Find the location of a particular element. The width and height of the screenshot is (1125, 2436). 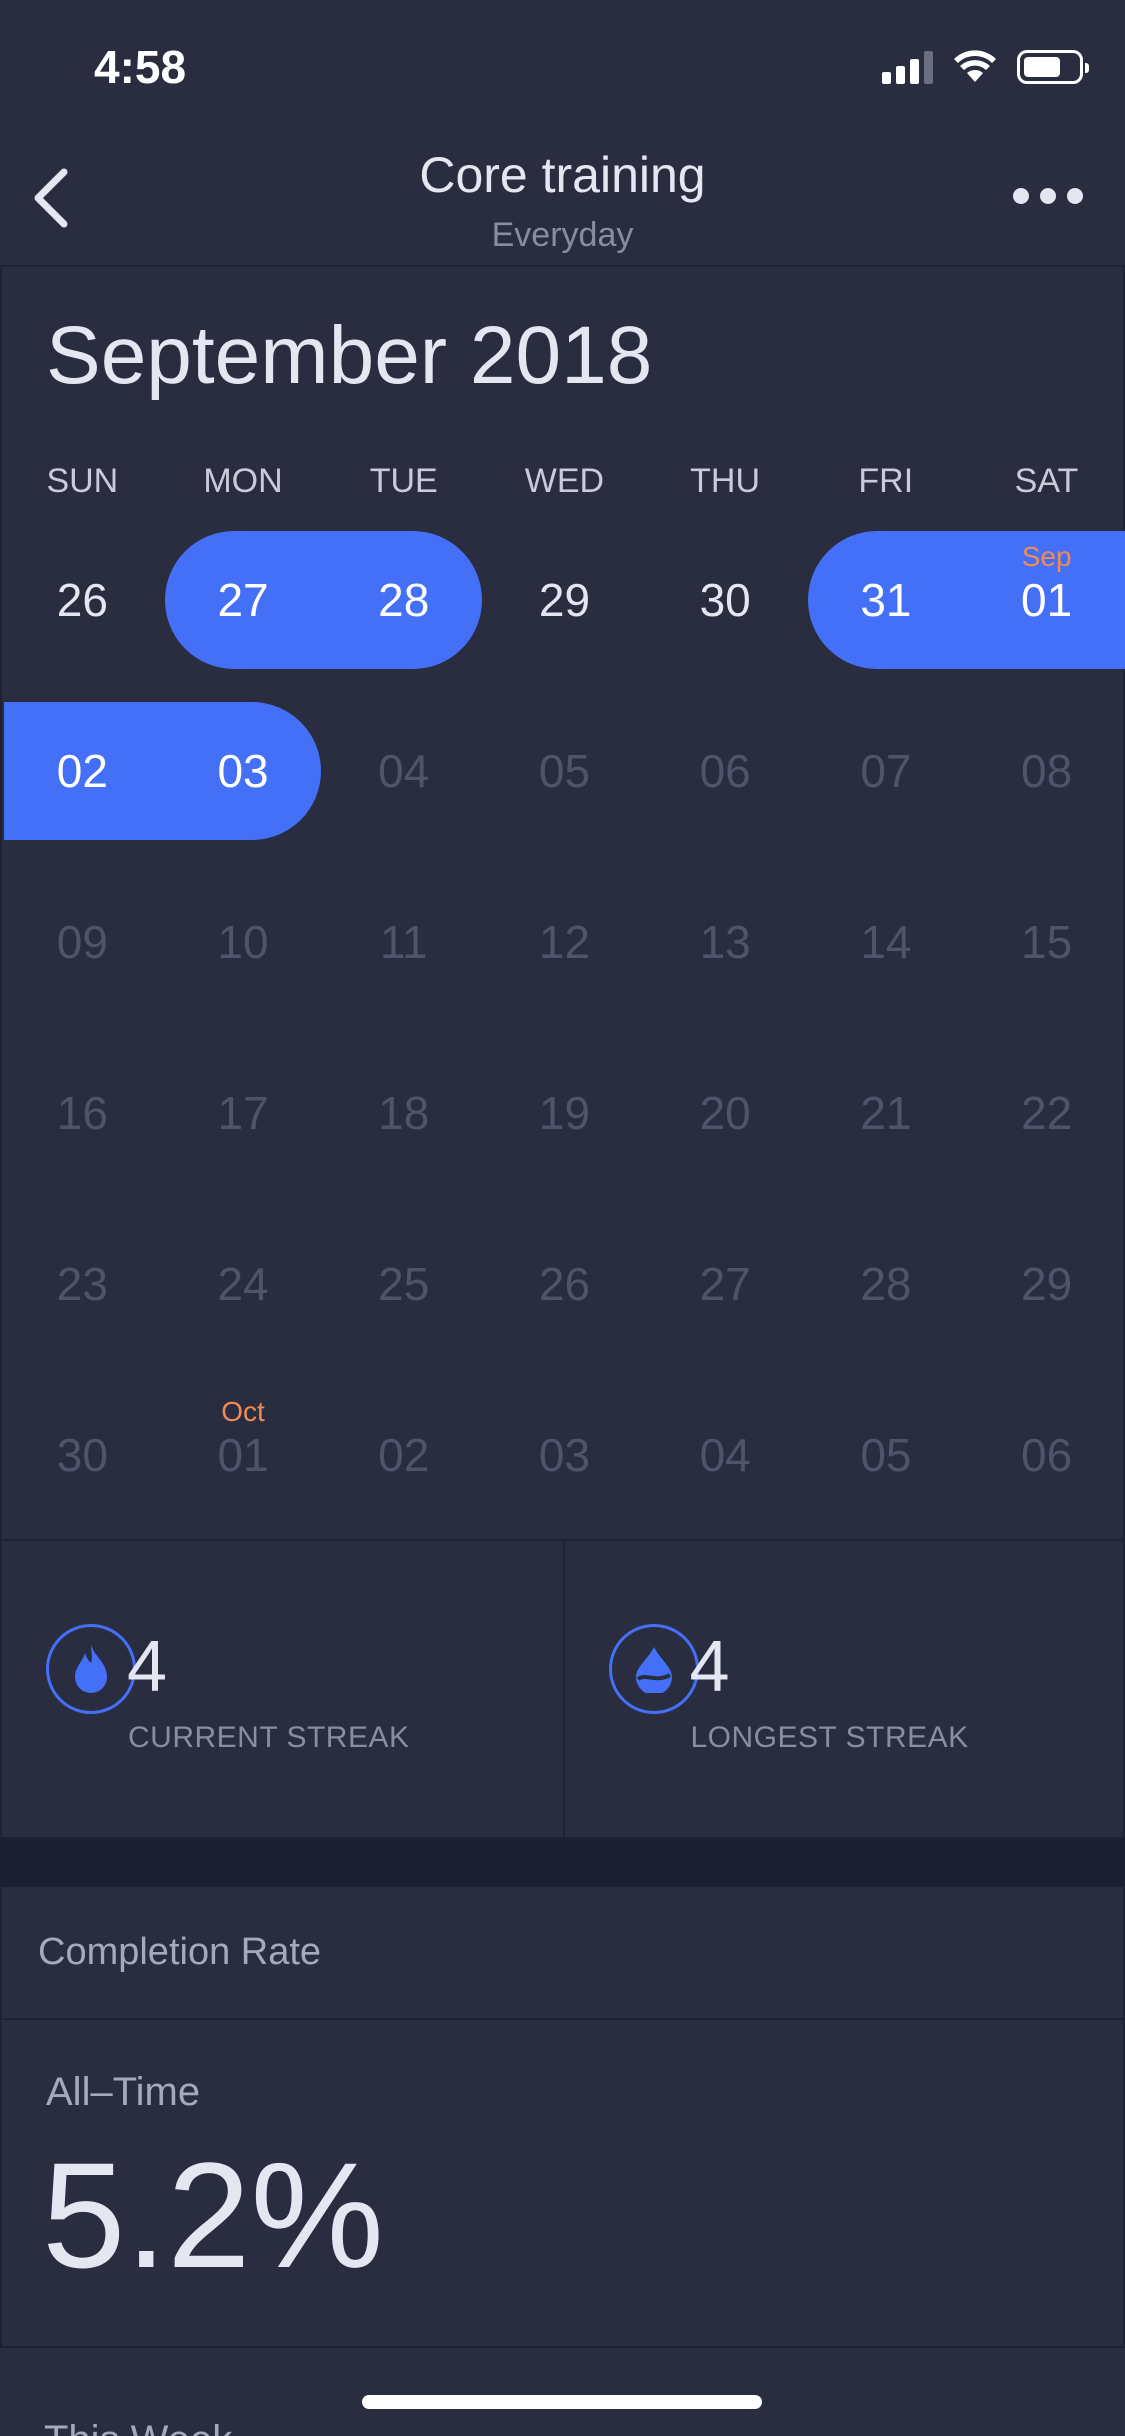

calendar-day: 13 is located at coordinates (725, 942).